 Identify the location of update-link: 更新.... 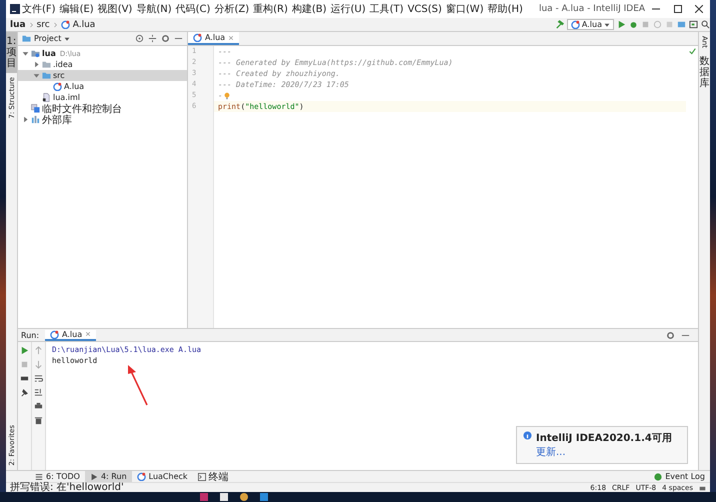
(604, 452).